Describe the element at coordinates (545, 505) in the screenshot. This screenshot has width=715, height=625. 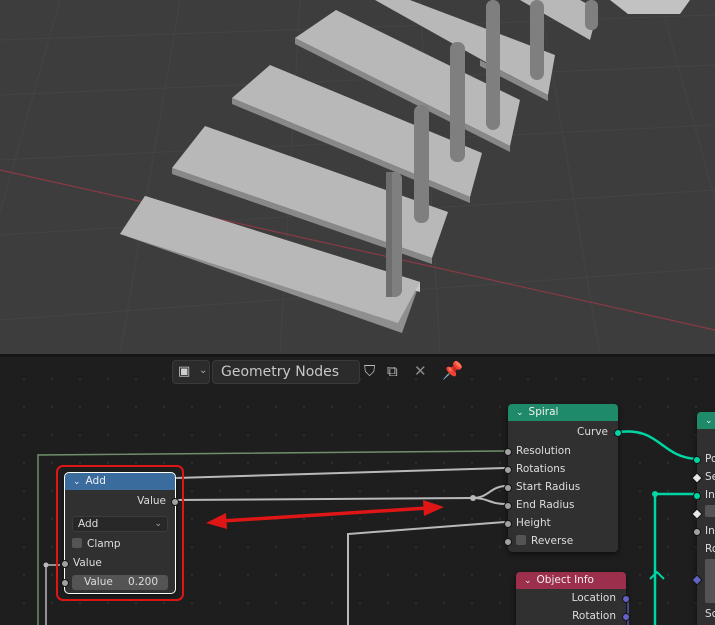
I see `end-radius-input-label: End Radius` at that location.